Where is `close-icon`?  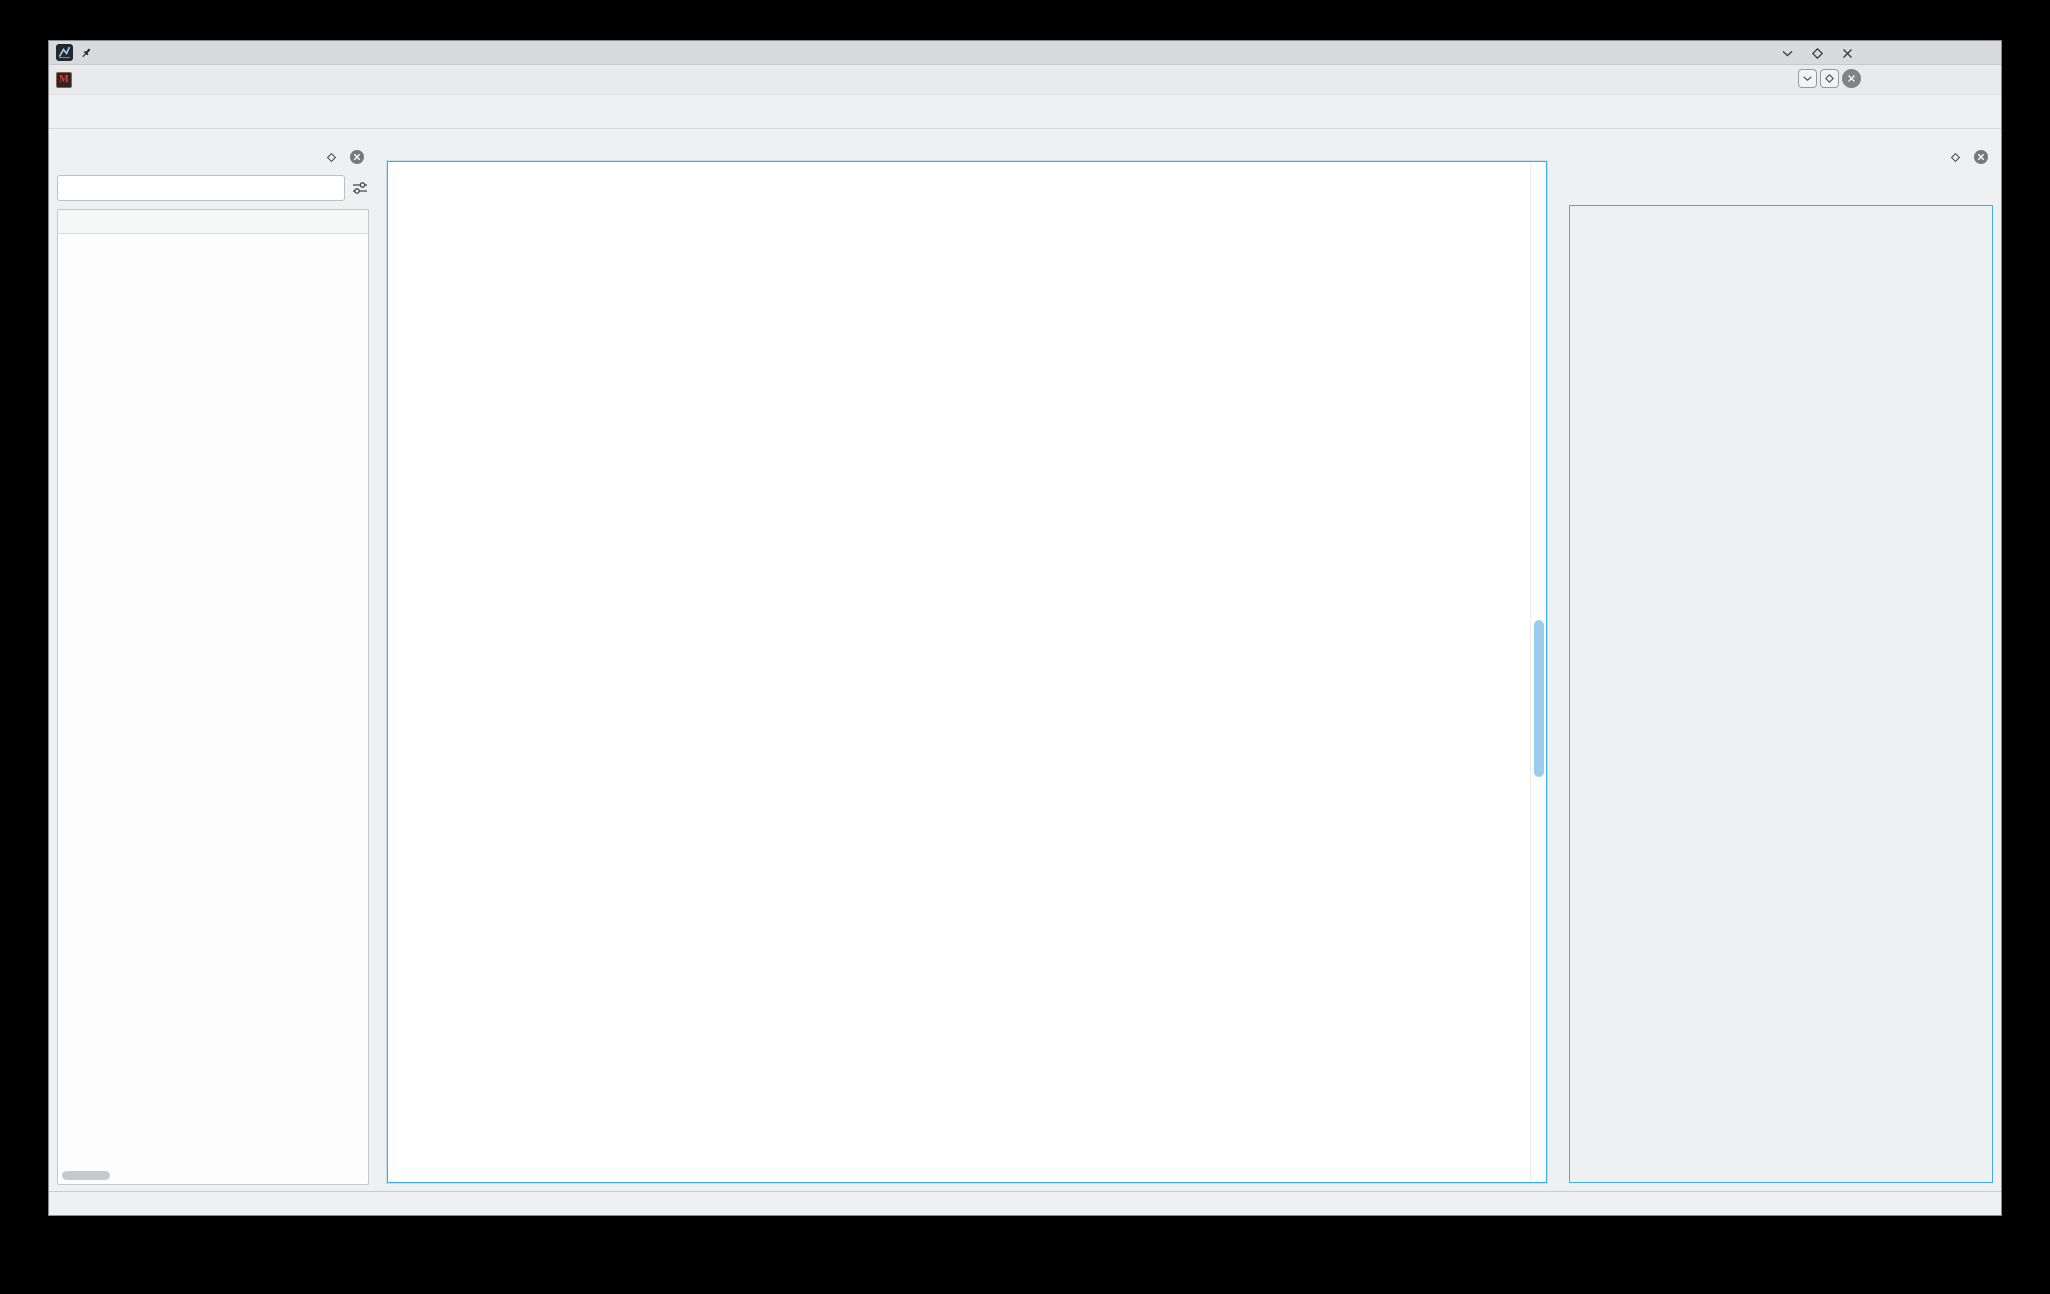 close-icon is located at coordinates (1847, 53).